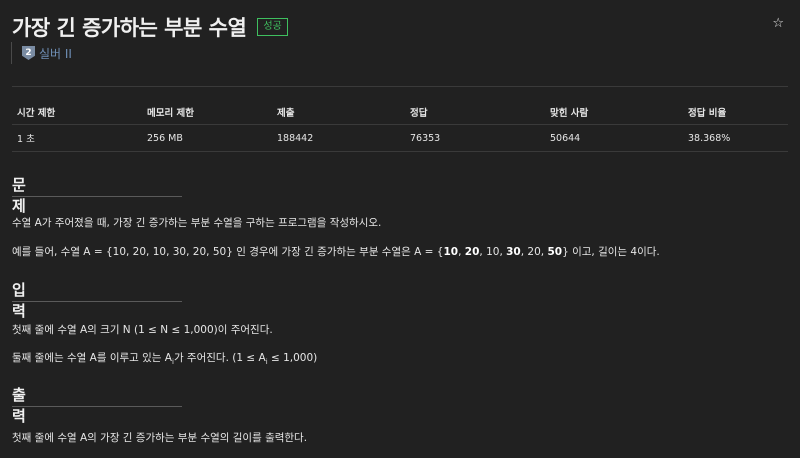  Describe the element at coordinates (534, 252) in the screenshot. I see `problem-line2-text: , 20,` at that location.